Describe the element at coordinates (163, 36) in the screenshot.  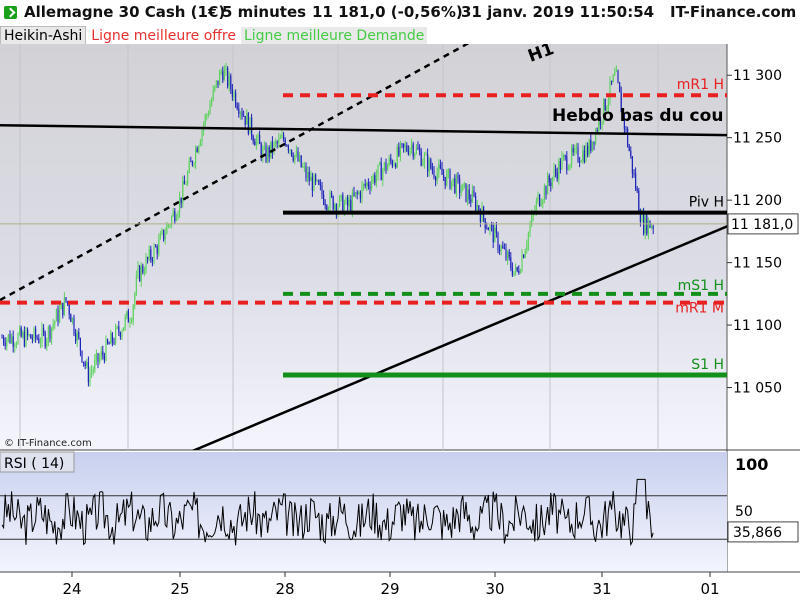
I see `legend-best-offer: Ligne meilleure offre` at that location.